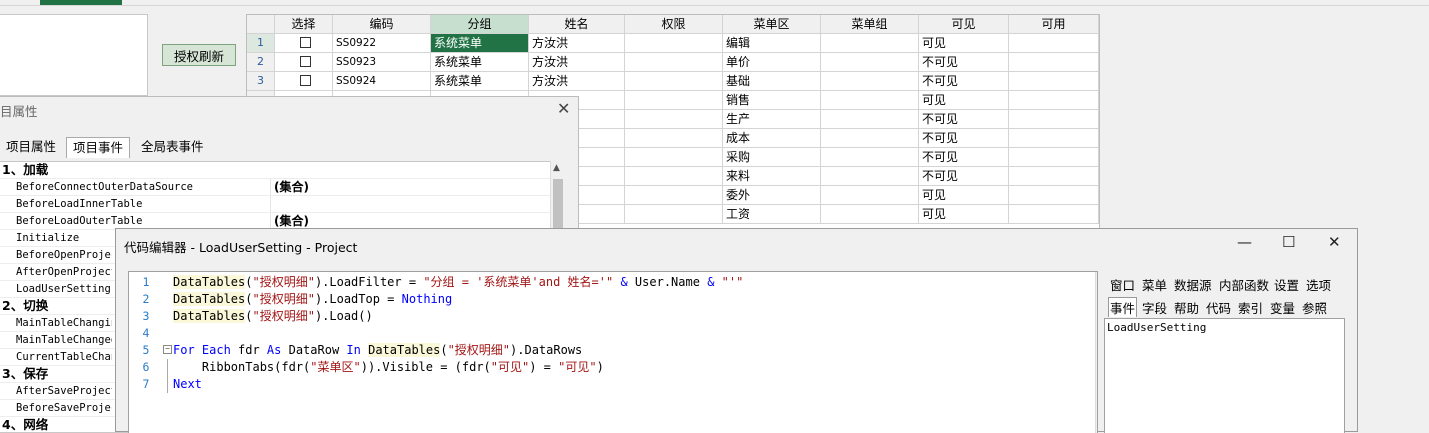 The width and height of the screenshot is (1429, 433). I want to click on table-row: 1 SS0922 系统菜单 方汝洪 编辑 可见, so click(673, 43).